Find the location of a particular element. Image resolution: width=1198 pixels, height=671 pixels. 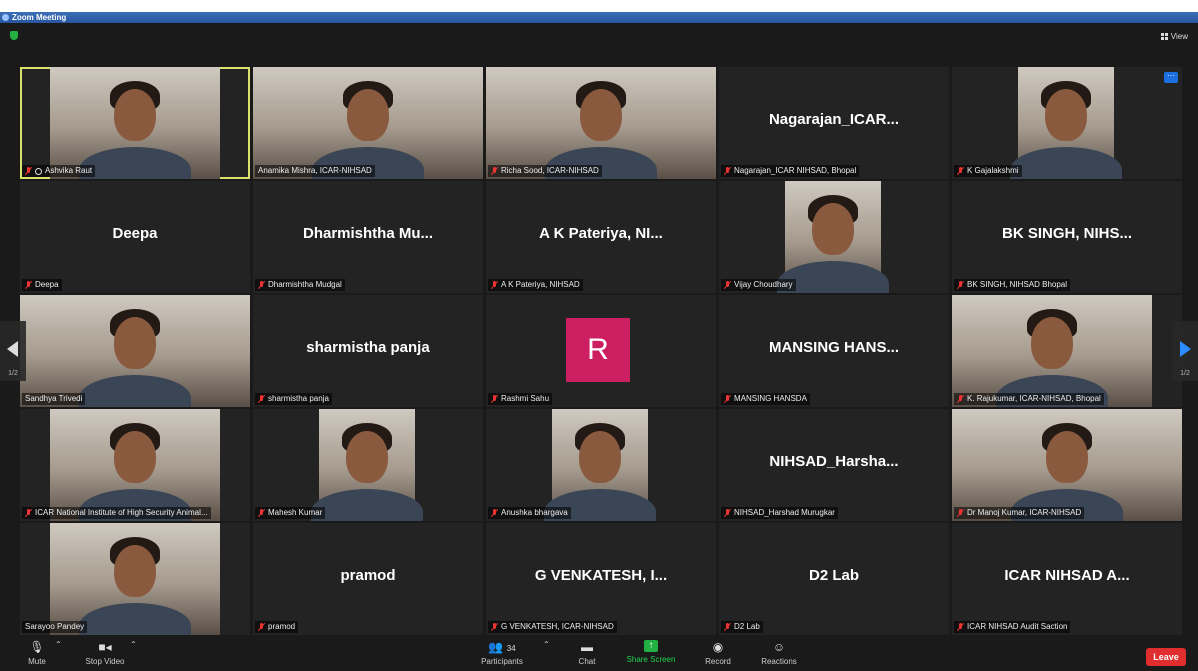

record-button: ◉ Record is located at coordinates (718, 653).